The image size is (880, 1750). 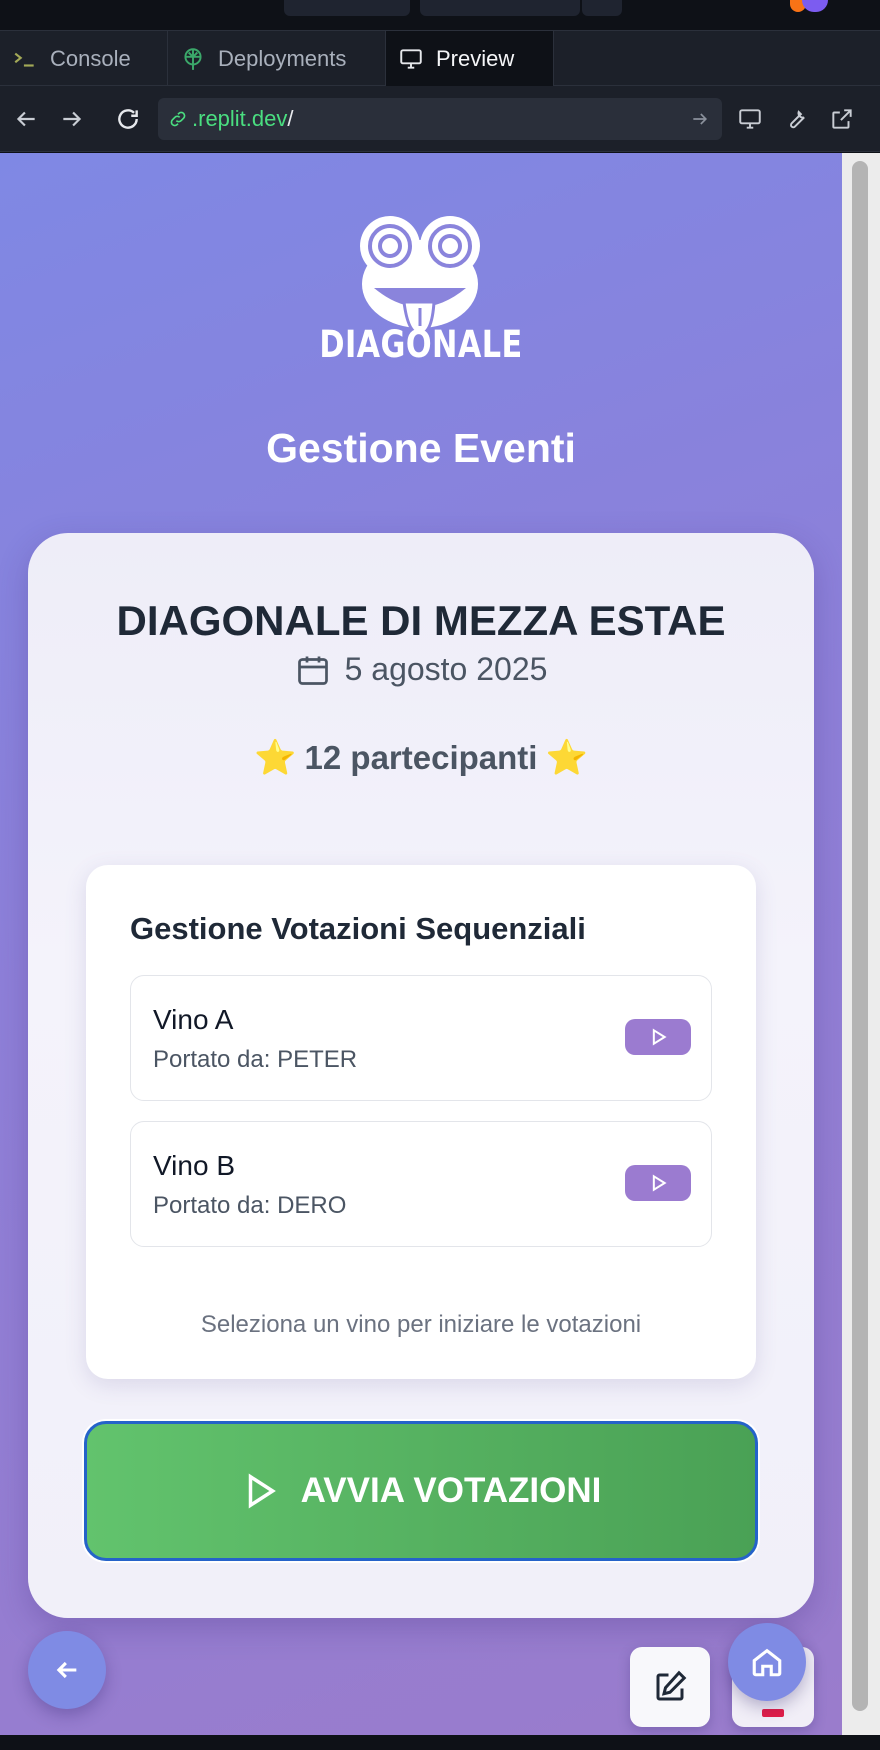 I want to click on voting-panel-title: Gestione Votazioni Sequenziali, so click(x=358, y=928).